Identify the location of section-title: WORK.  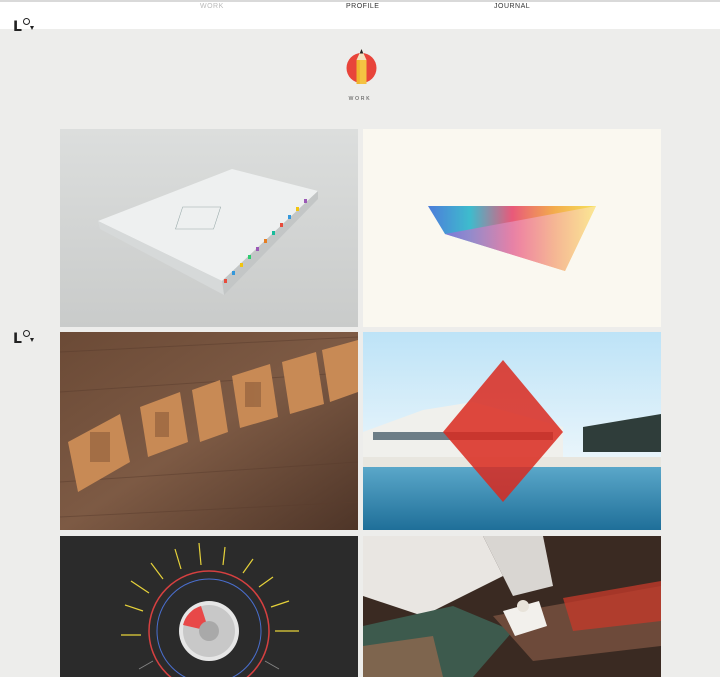
(360, 99).